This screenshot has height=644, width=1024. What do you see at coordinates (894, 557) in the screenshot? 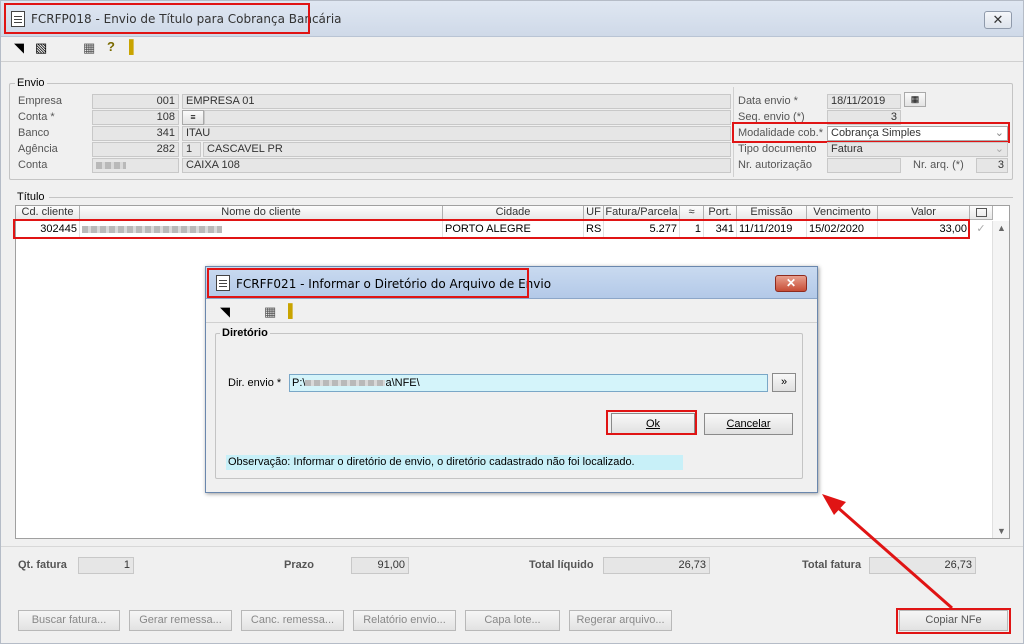
I see `arrow-shaft` at bounding box center [894, 557].